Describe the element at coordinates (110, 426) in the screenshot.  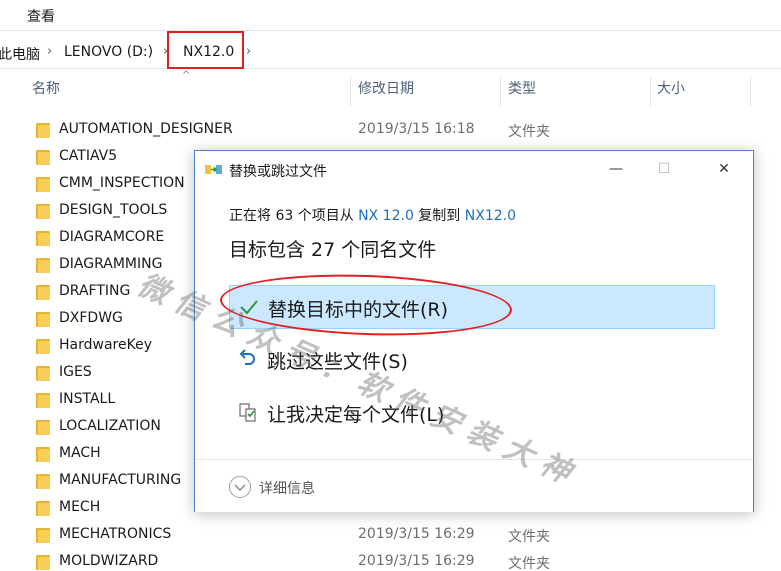
I see `file-name: LOCALIZATION` at that location.